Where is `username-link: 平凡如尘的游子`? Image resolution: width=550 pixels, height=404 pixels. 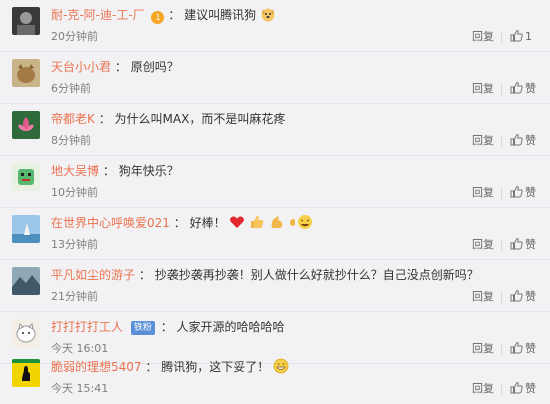
username-link: 平凡如尘的游子 is located at coordinates (93, 275).